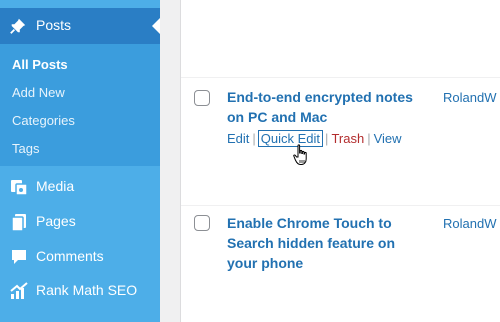 This screenshot has width=500, height=322. What do you see at coordinates (18, 223) in the screenshot?
I see `pages-icon` at bounding box center [18, 223].